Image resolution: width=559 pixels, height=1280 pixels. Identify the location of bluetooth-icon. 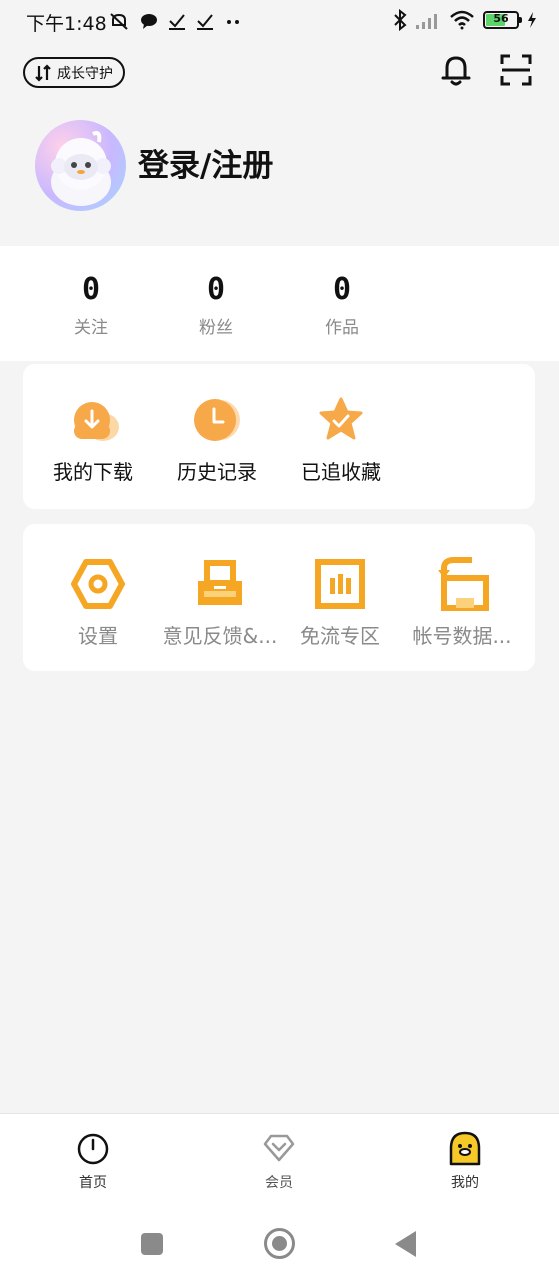
(400, 20).